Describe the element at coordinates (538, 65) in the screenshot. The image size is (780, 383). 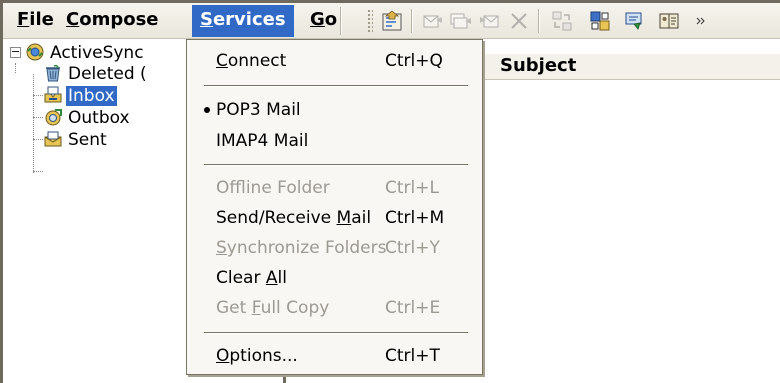
I see `column-header-subject: Subject` at that location.